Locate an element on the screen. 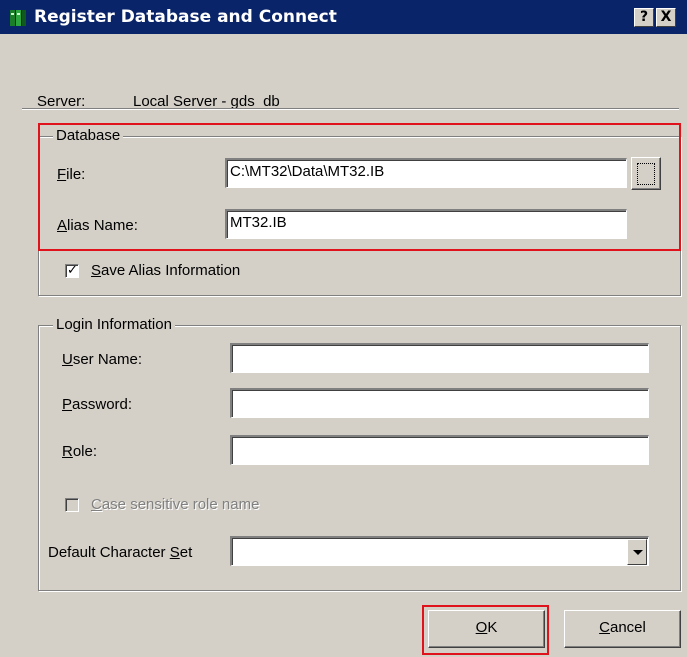 The width and height of the screenshot is (687, 657). title-bar: Register Database and Connect ? X is located at coordinates (343, 17).